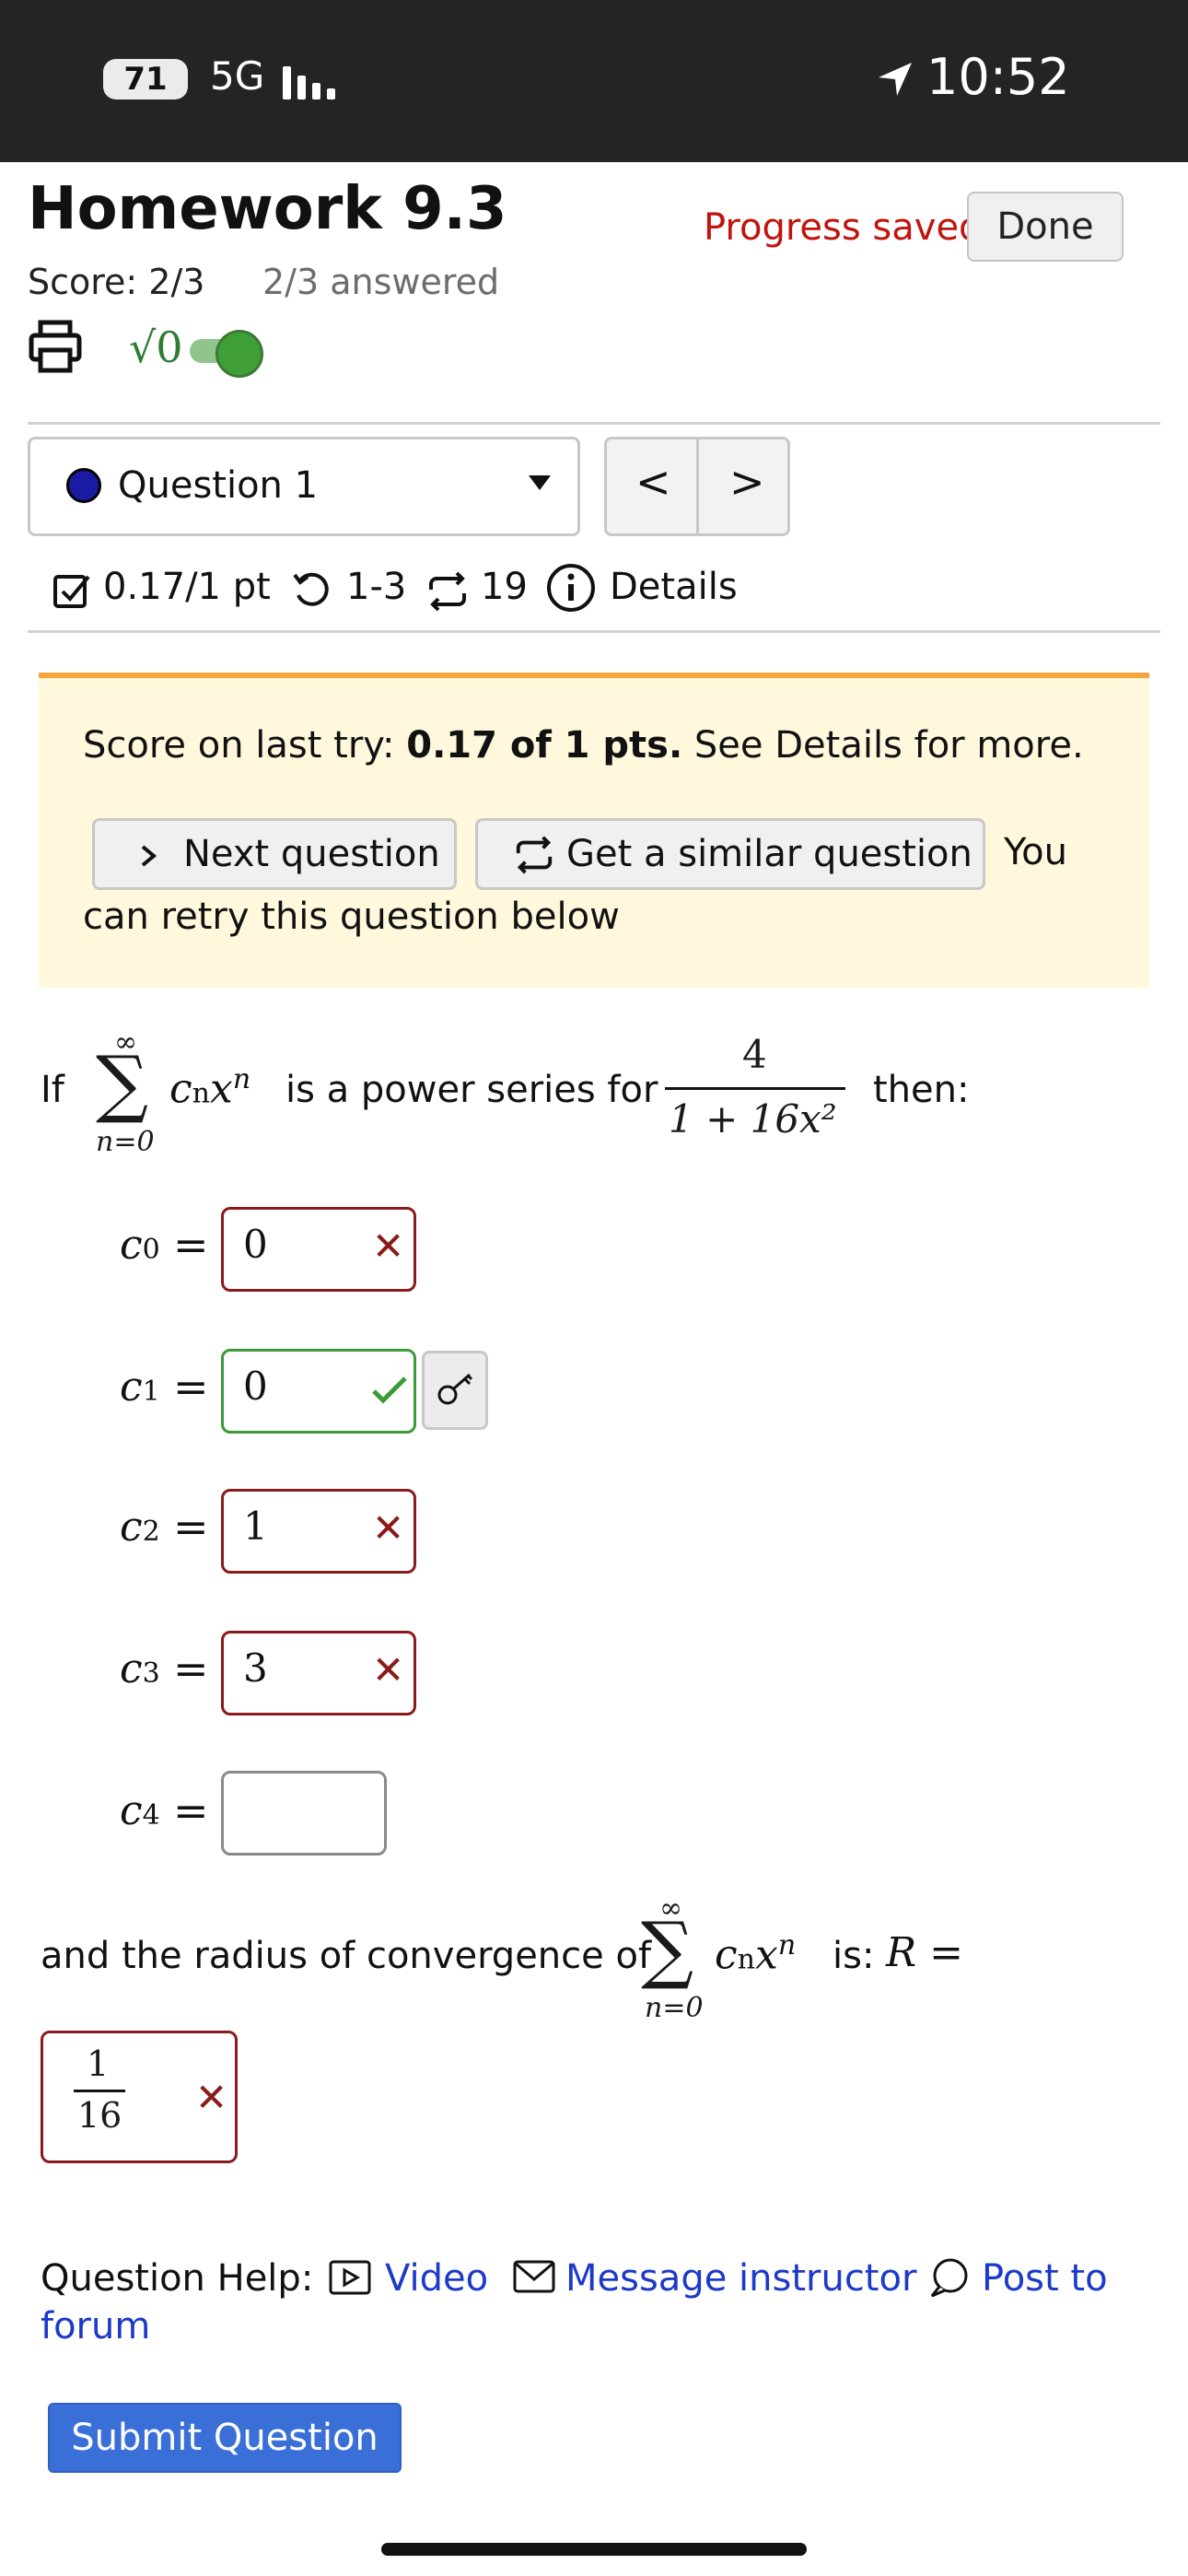  Describe the element at coordinates (177, 2278) in the screenshot. I see `question-help-label: Question Help:` at that location.